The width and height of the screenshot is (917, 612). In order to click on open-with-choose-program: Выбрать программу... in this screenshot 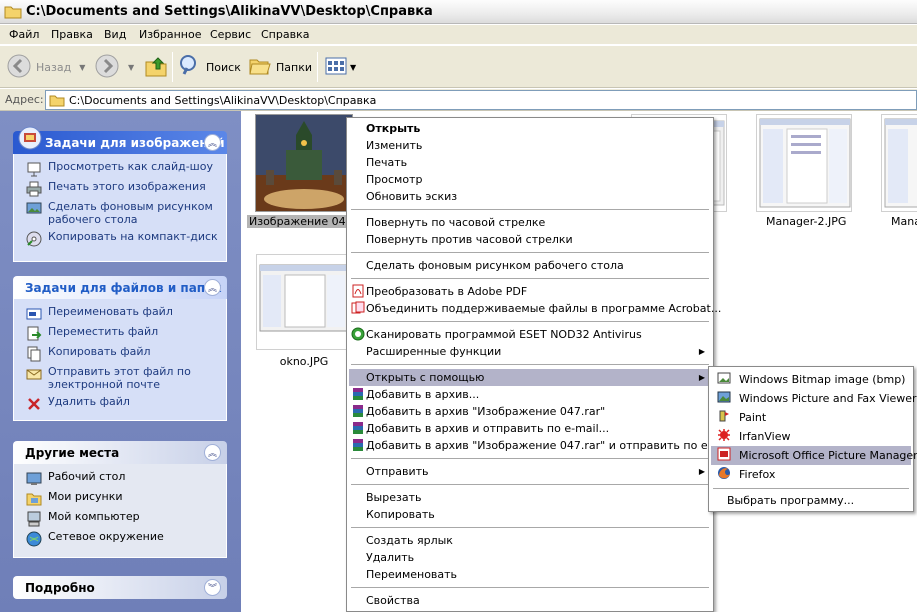, I will do `click(811, 500)`.